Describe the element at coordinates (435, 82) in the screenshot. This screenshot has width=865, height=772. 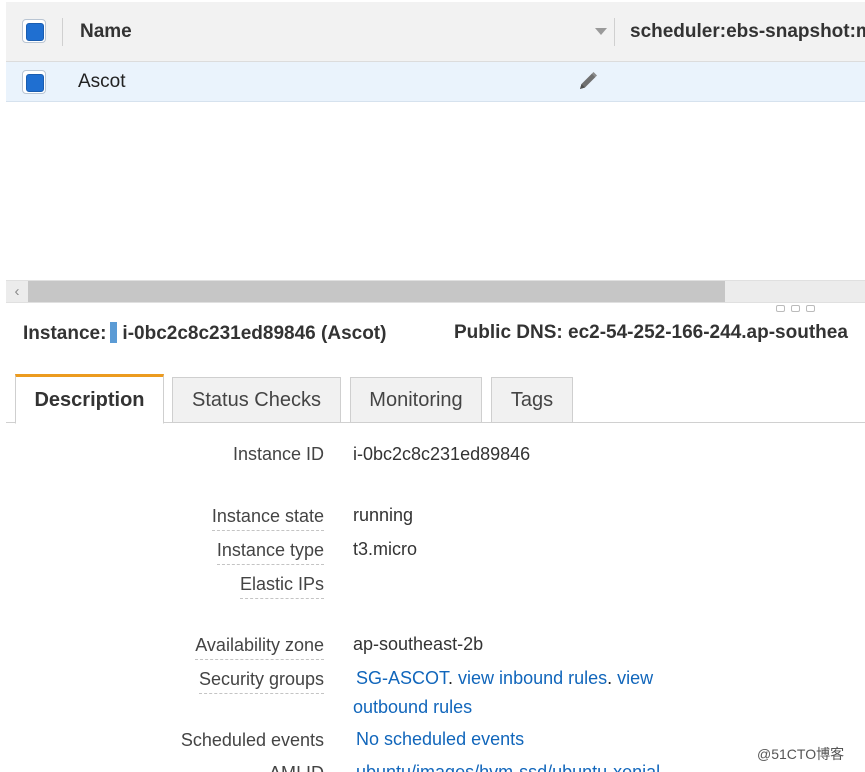
I see `table-row: Ascot` at that location.